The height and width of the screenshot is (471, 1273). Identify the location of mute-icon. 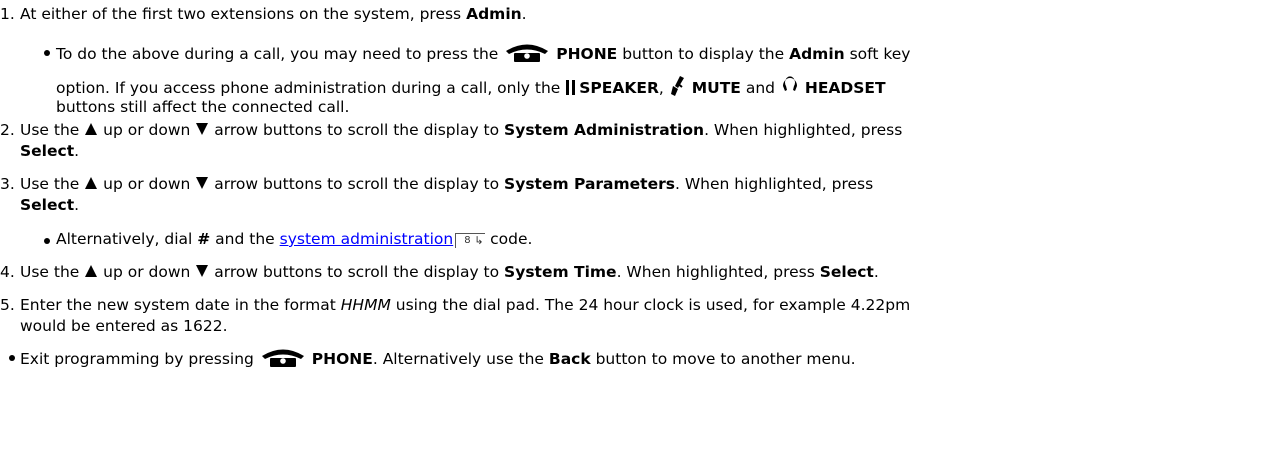
(677, 86).